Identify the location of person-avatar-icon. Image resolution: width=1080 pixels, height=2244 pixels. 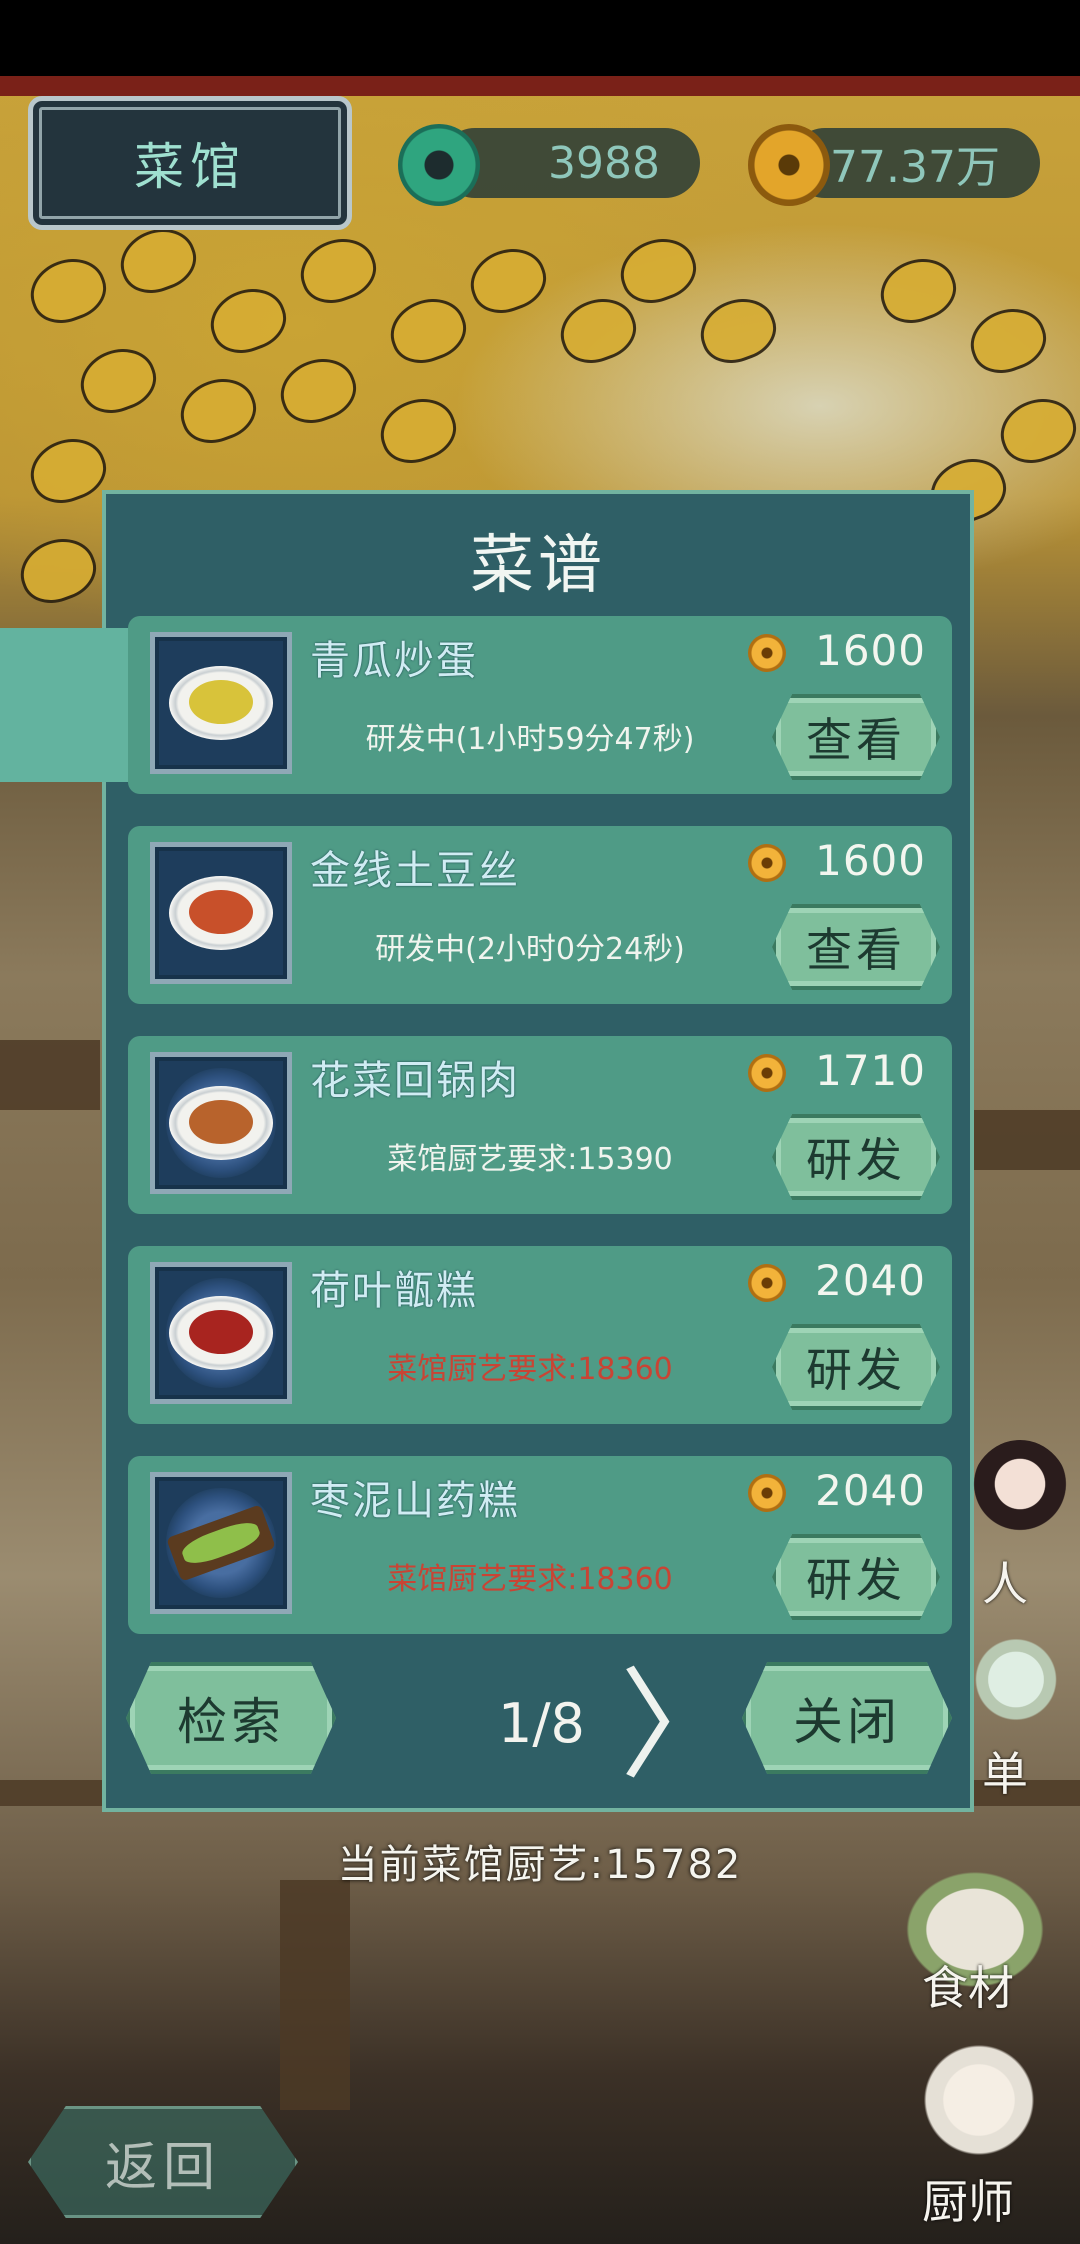
(1020, 1495).